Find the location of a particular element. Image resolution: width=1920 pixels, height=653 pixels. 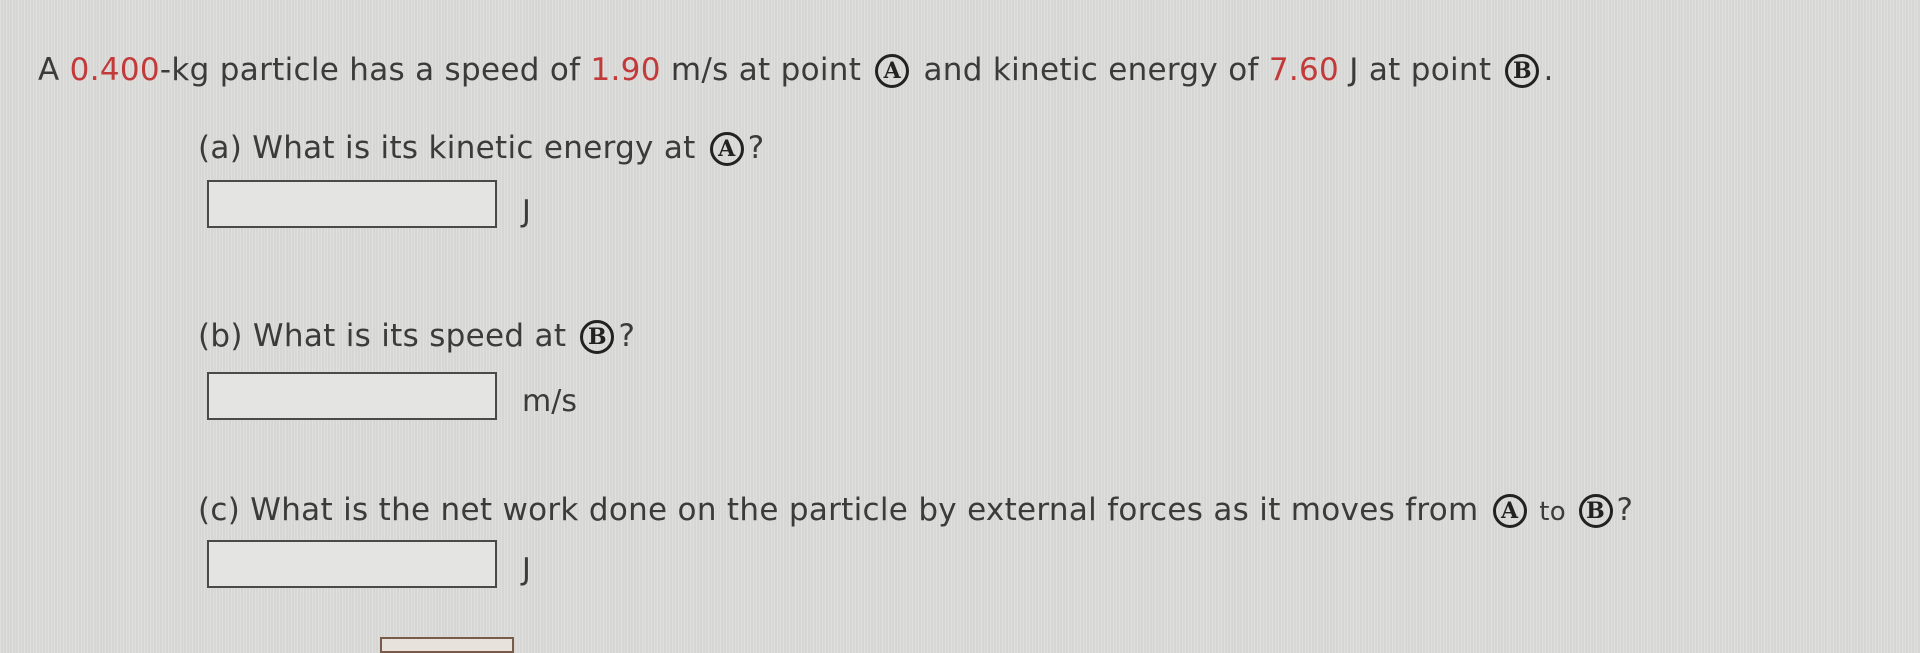

question-b-text: (b) What is its speed at is located at coordinates (387, 336).